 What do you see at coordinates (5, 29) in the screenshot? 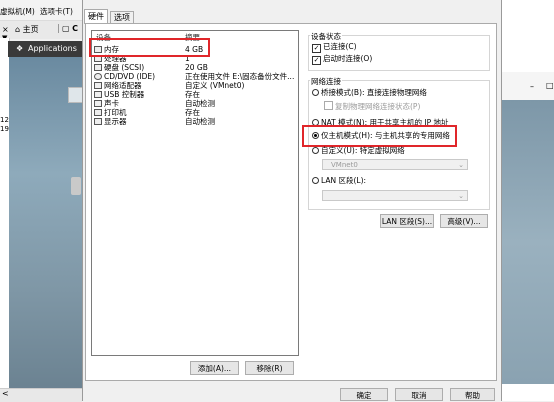
I see `close-icon: ×` at bounding box center [5, 29].